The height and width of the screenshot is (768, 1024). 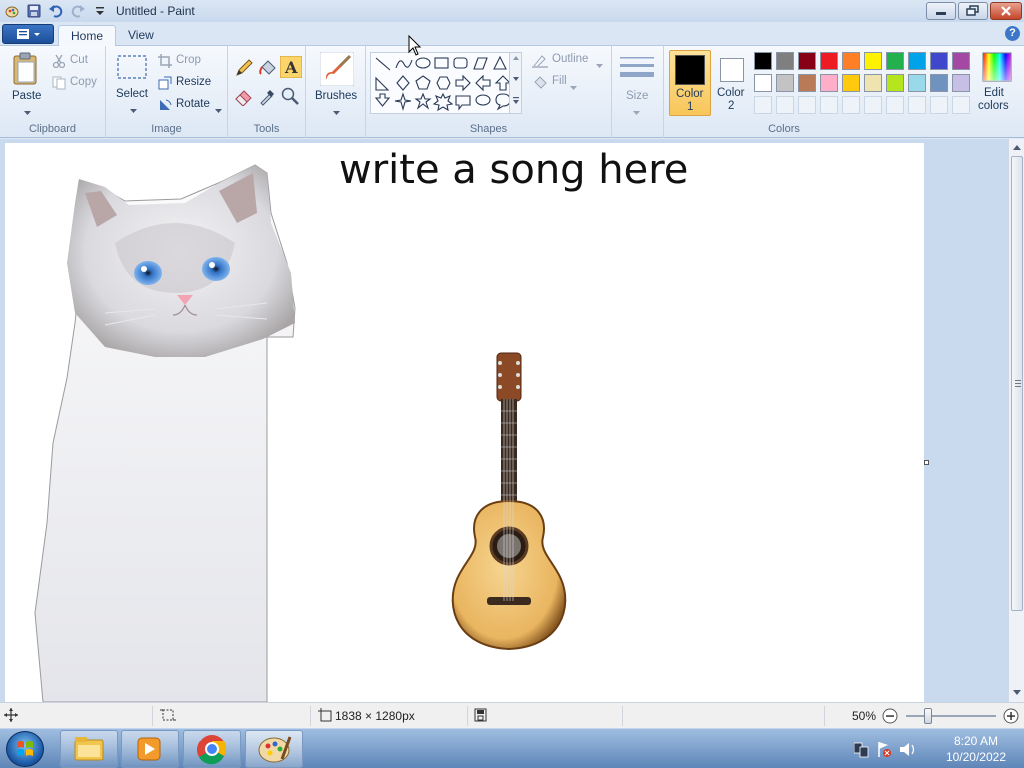 I want to click on color2-swatch, so click(x=732, y=70).